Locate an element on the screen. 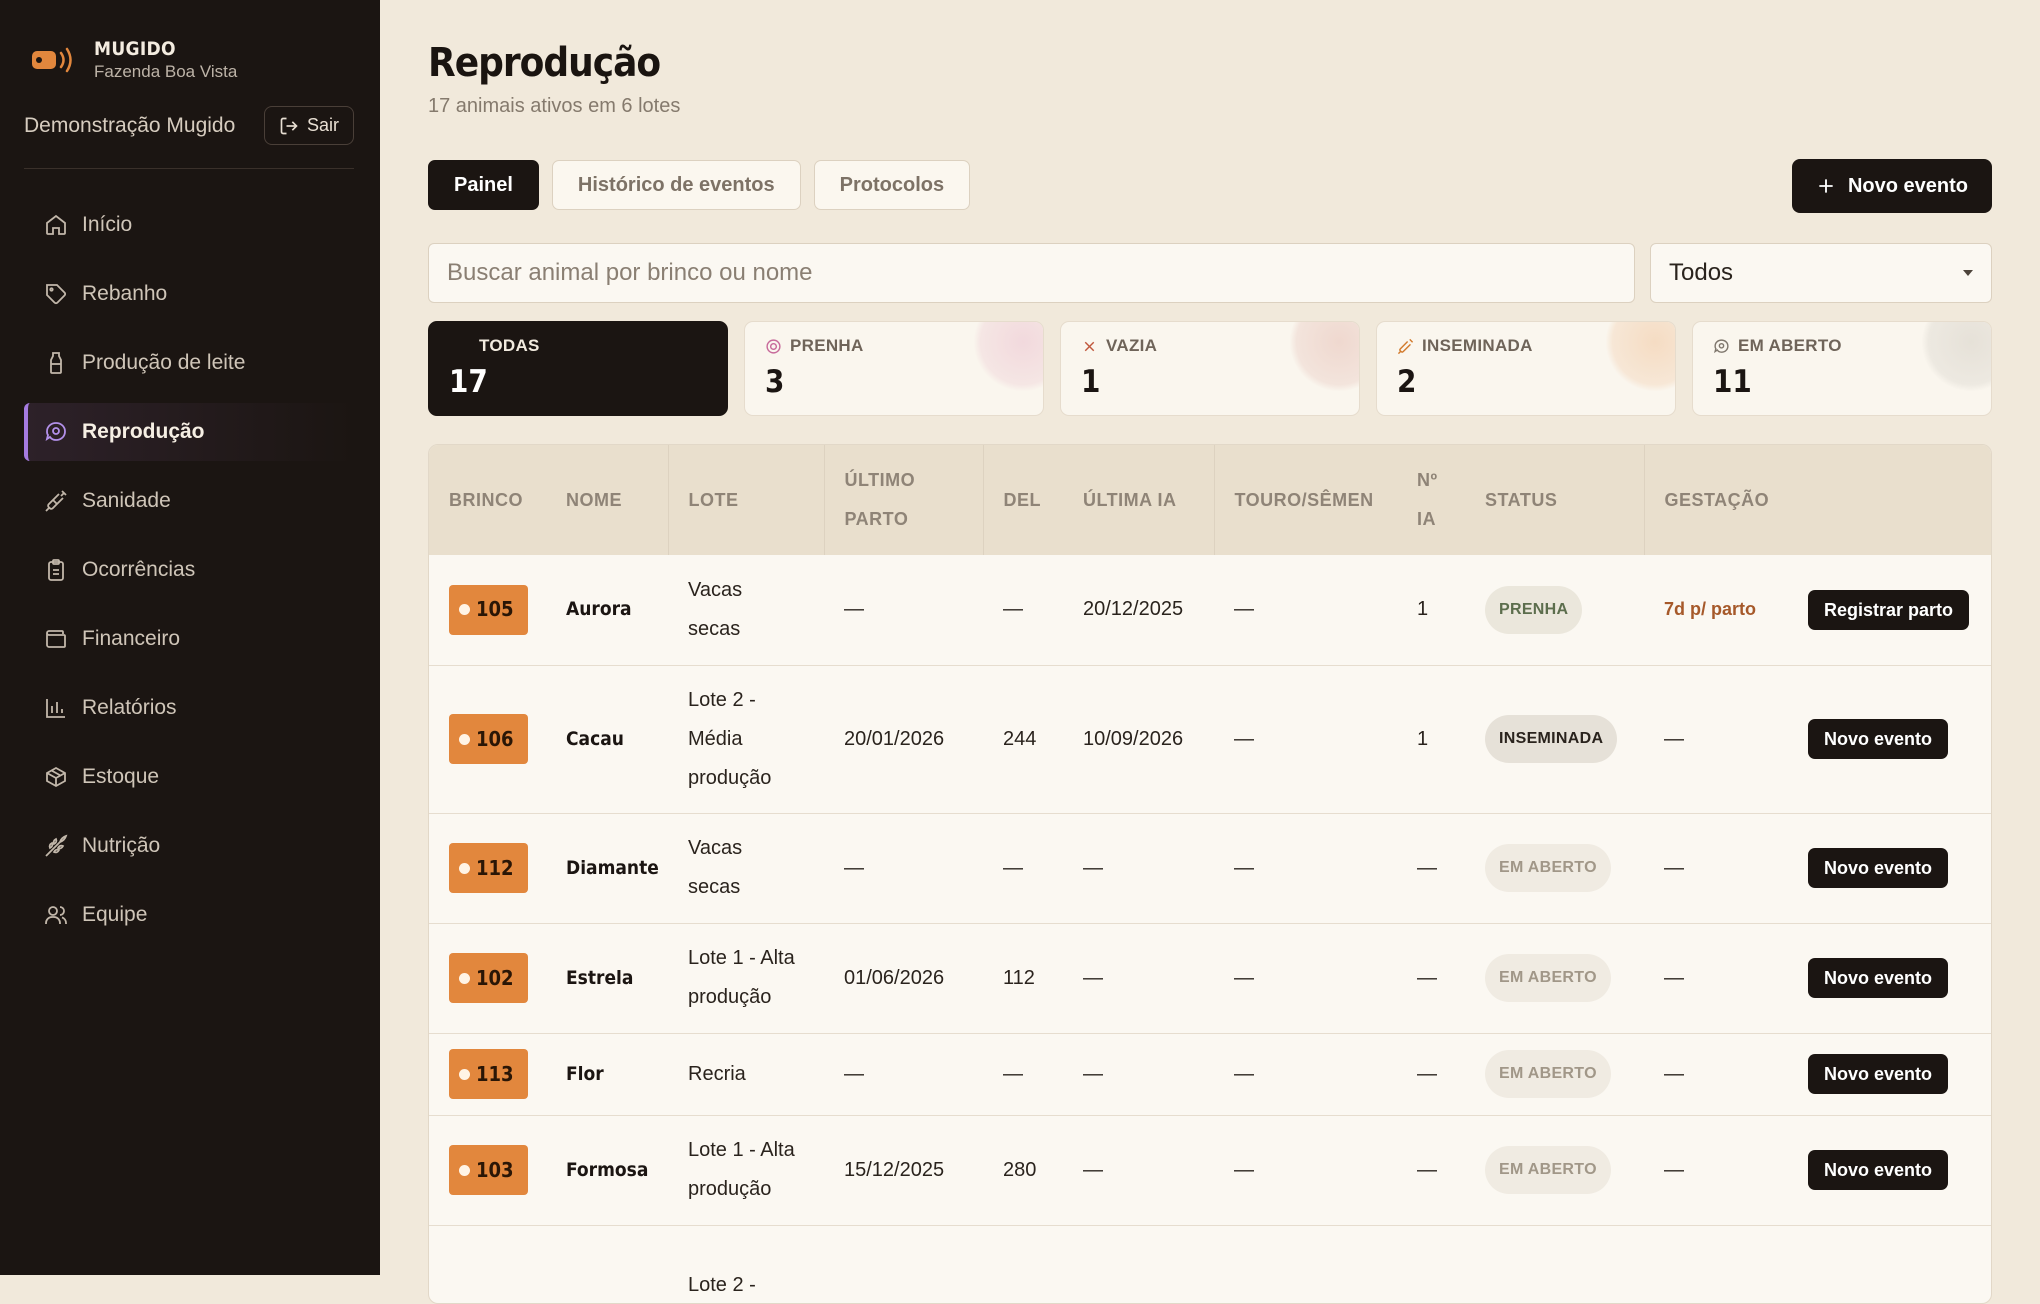  x-icon is located at coordinates (1089, 346).